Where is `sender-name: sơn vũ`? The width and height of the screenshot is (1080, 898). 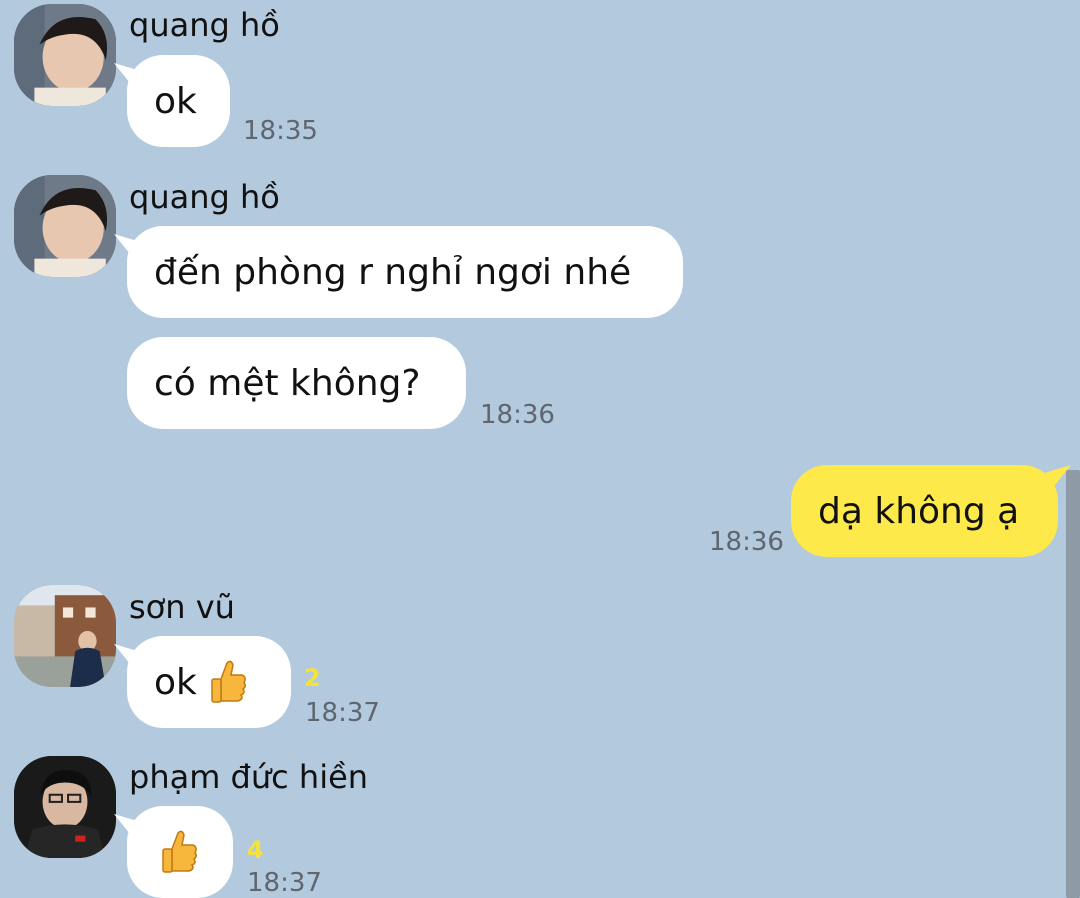 sender-name: sơn vũ is located at coordinates (182, 607).